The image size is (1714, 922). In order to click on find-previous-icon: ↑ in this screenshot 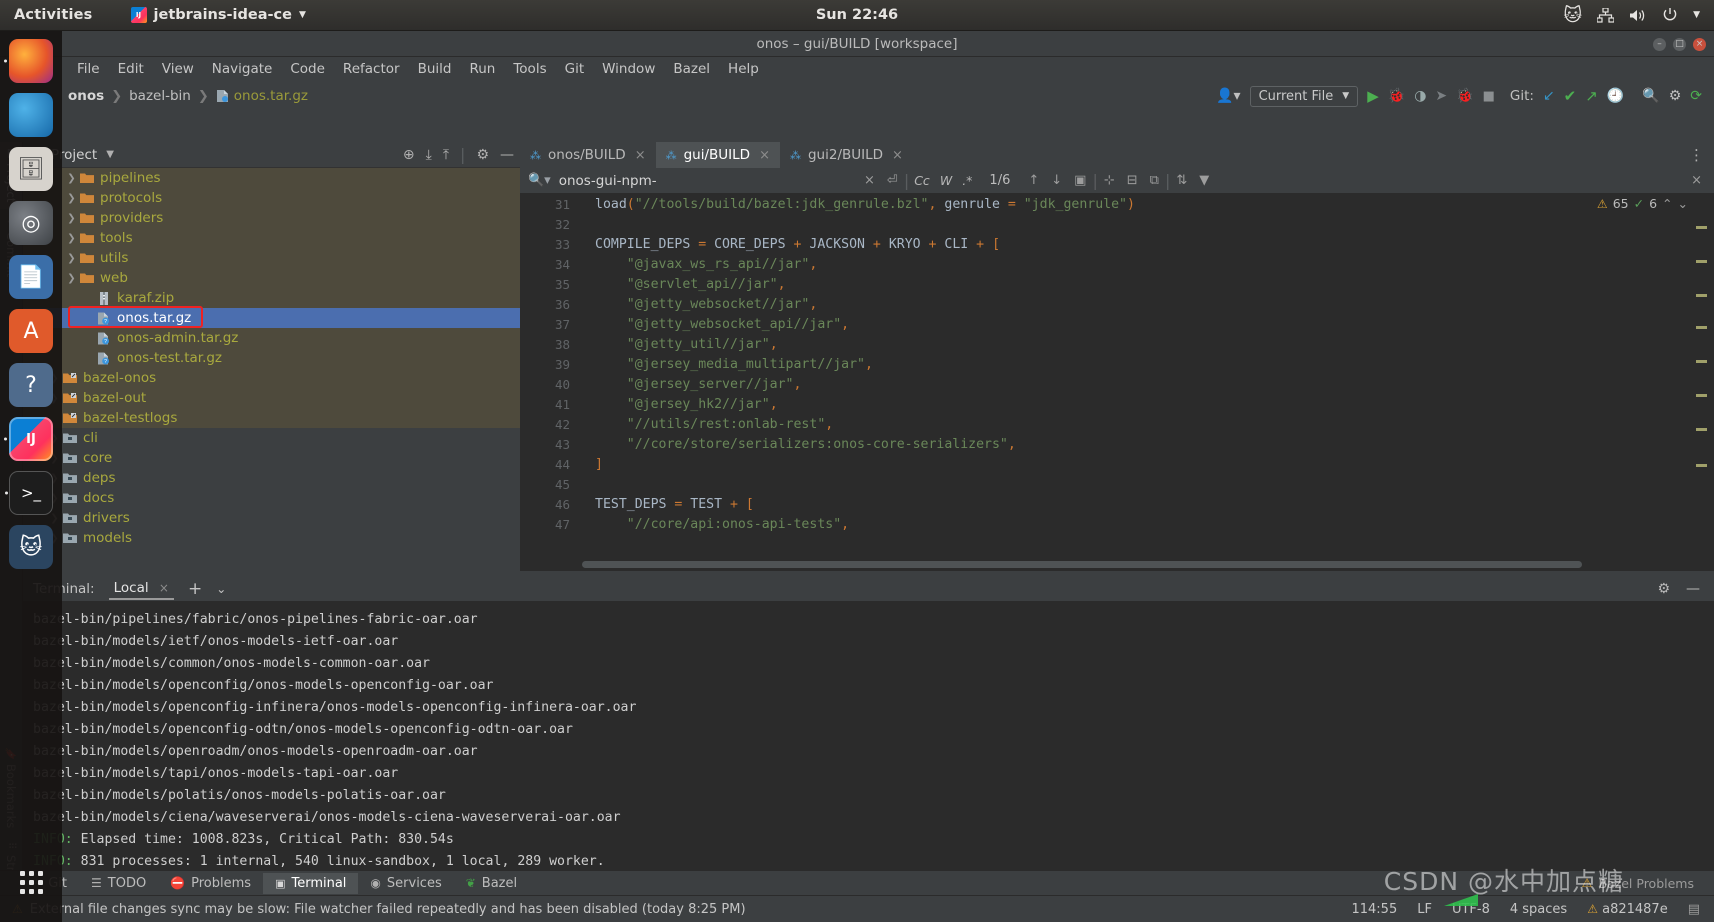, I will do `click(1033, 180)`.